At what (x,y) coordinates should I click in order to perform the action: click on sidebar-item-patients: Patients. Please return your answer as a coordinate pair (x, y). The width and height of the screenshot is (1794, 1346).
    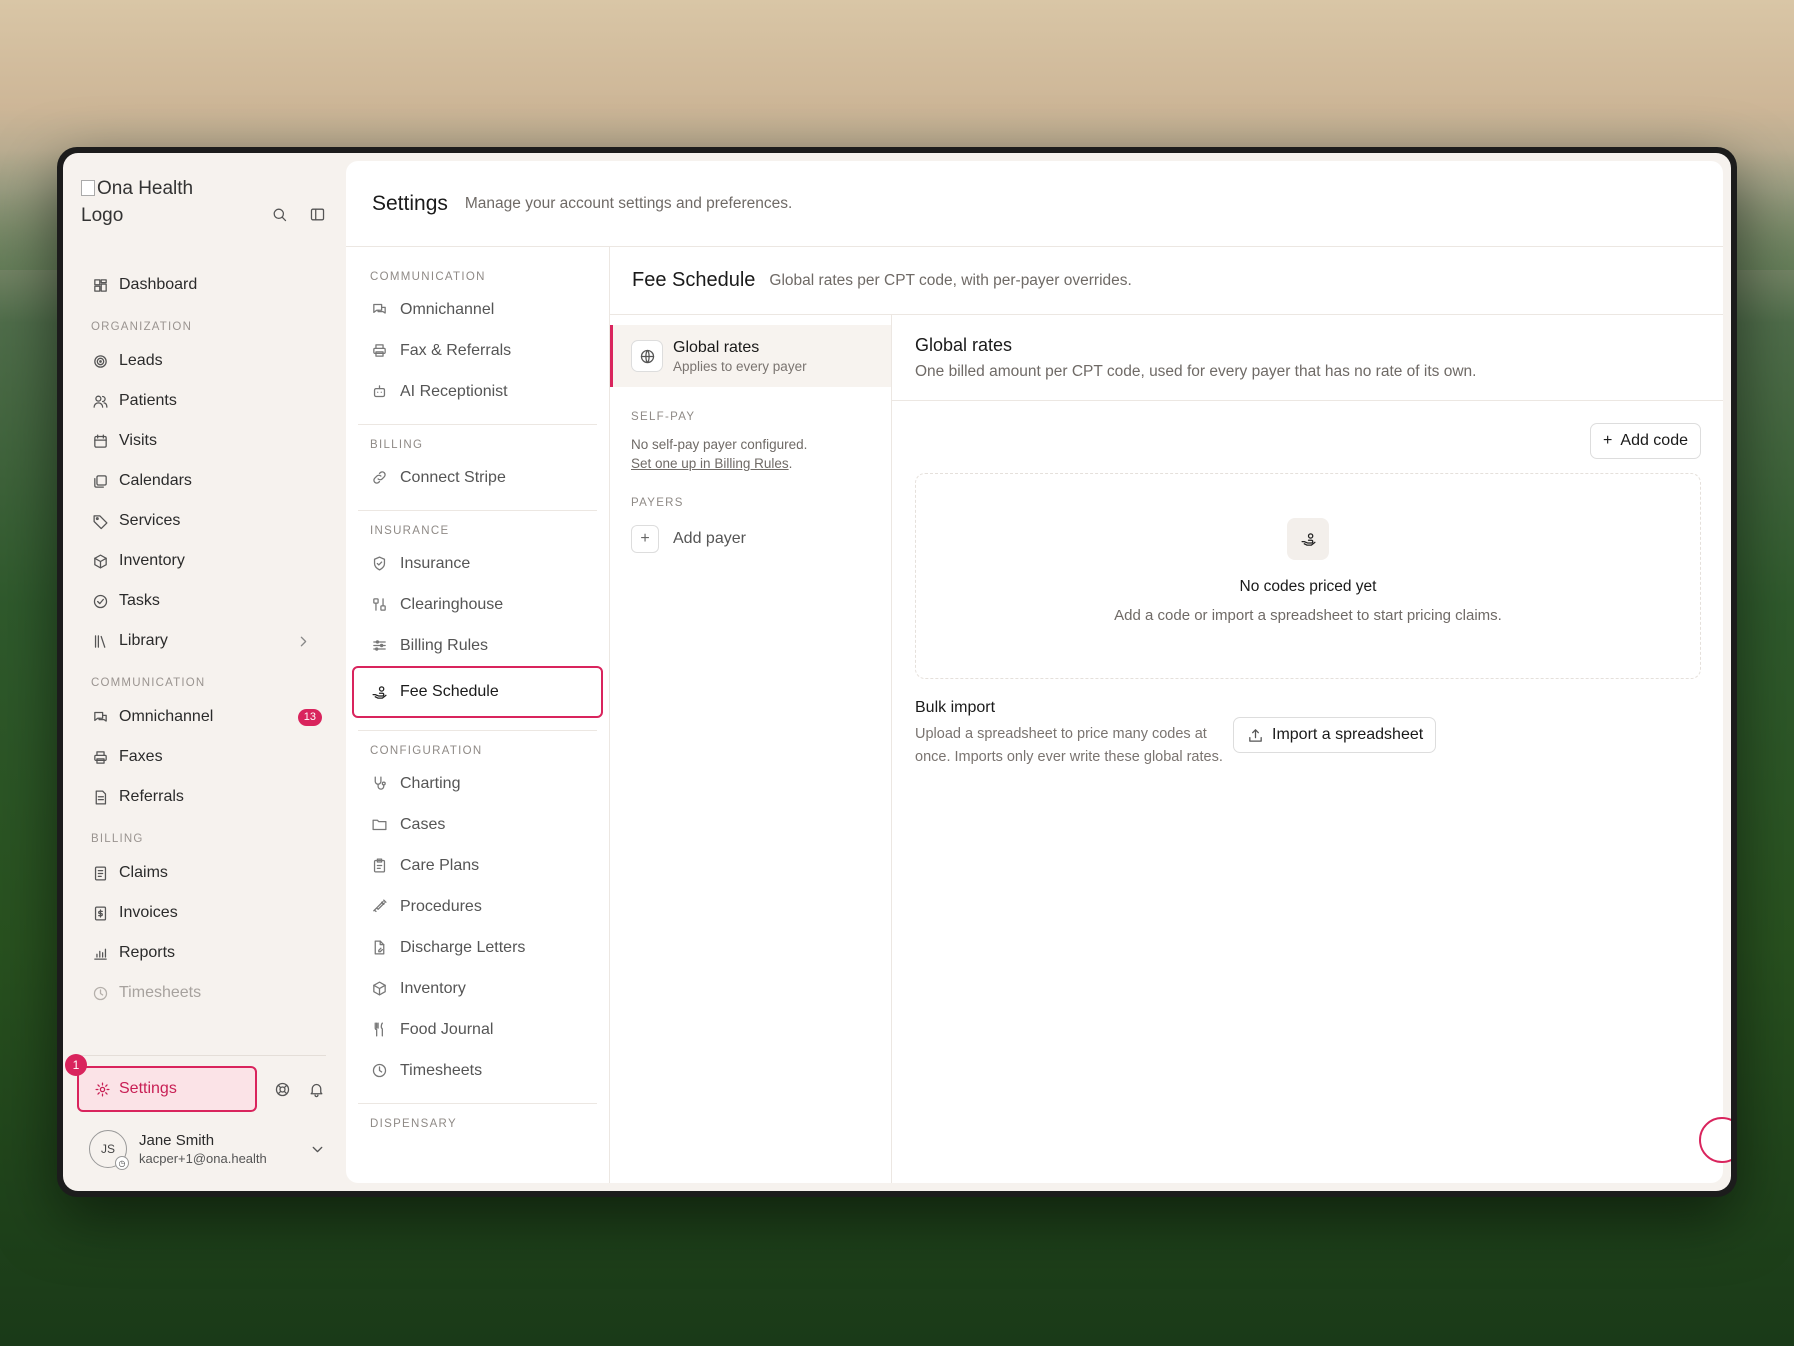
    Looking at the image, I should click on (203, 401).